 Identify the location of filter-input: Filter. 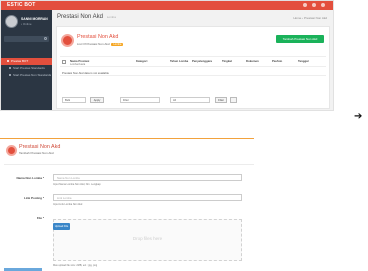
(140, 100).